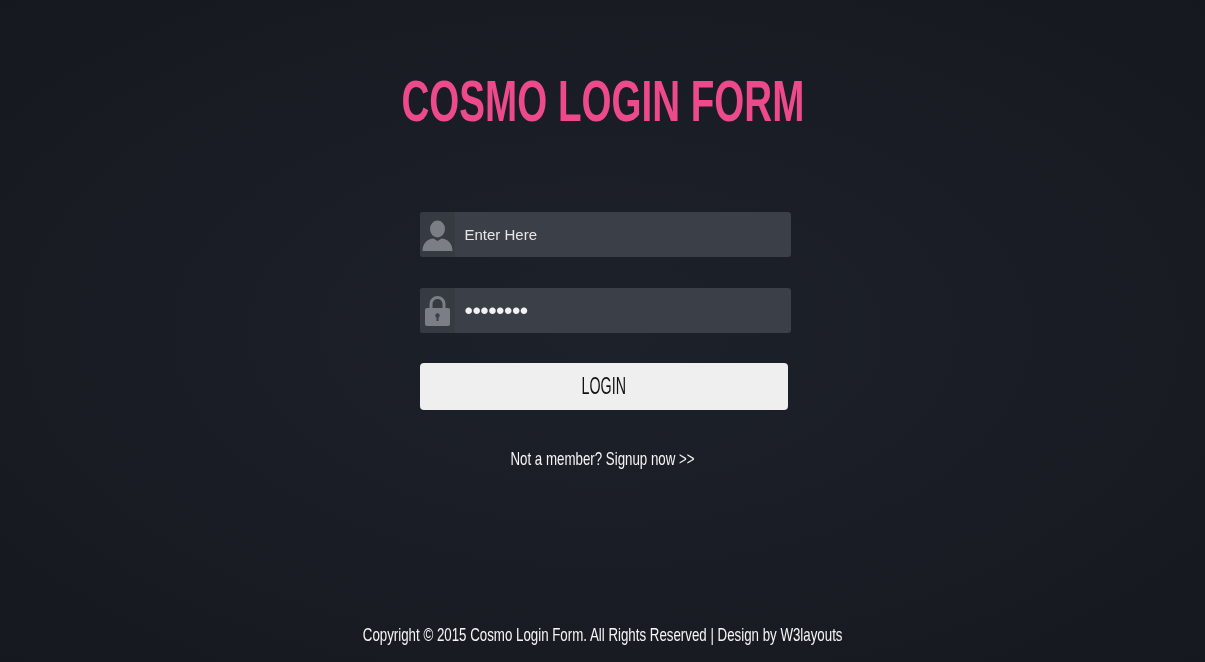 This screenshot has height=662, width=1205. What do you see at coordinates (437, 310) in the screenshot?
I see `lock-icon` at bounding box center [437, 310].